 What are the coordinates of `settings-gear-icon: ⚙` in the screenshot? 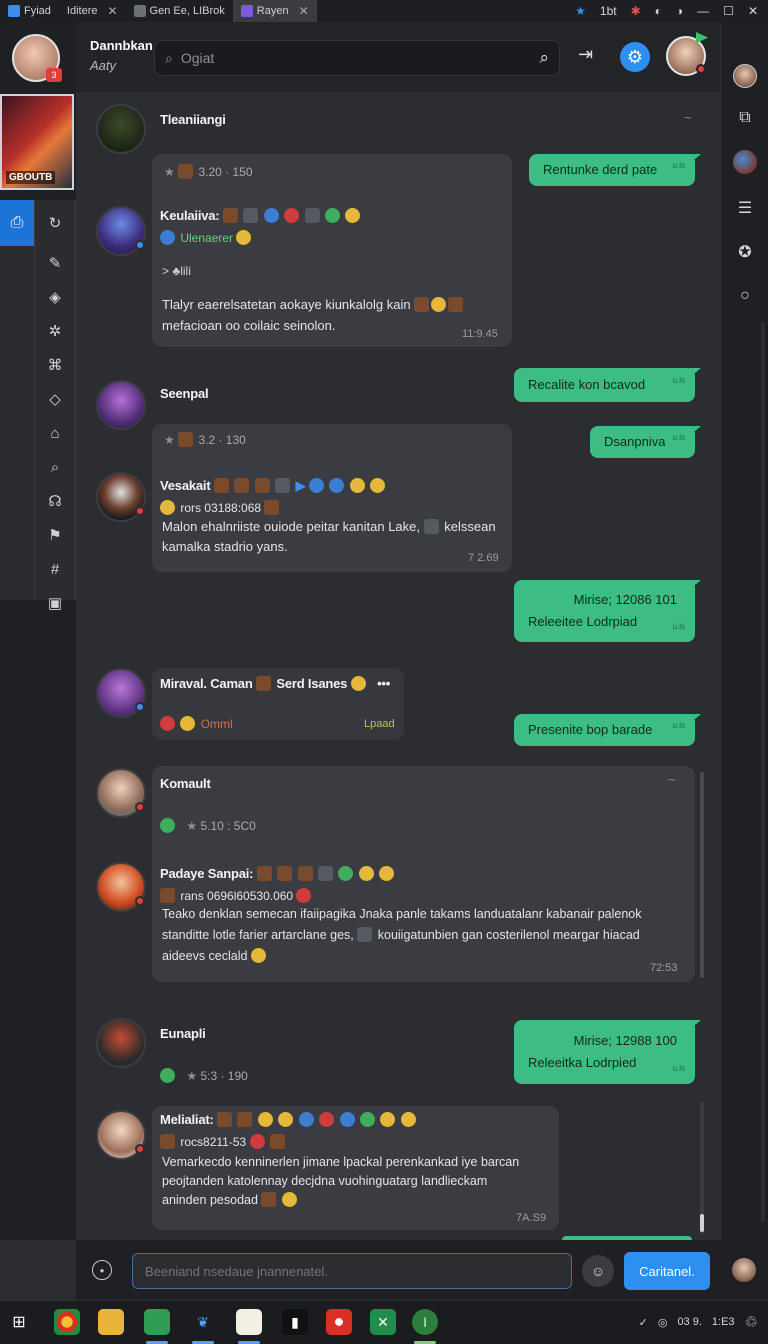 It's located at (635, 57).